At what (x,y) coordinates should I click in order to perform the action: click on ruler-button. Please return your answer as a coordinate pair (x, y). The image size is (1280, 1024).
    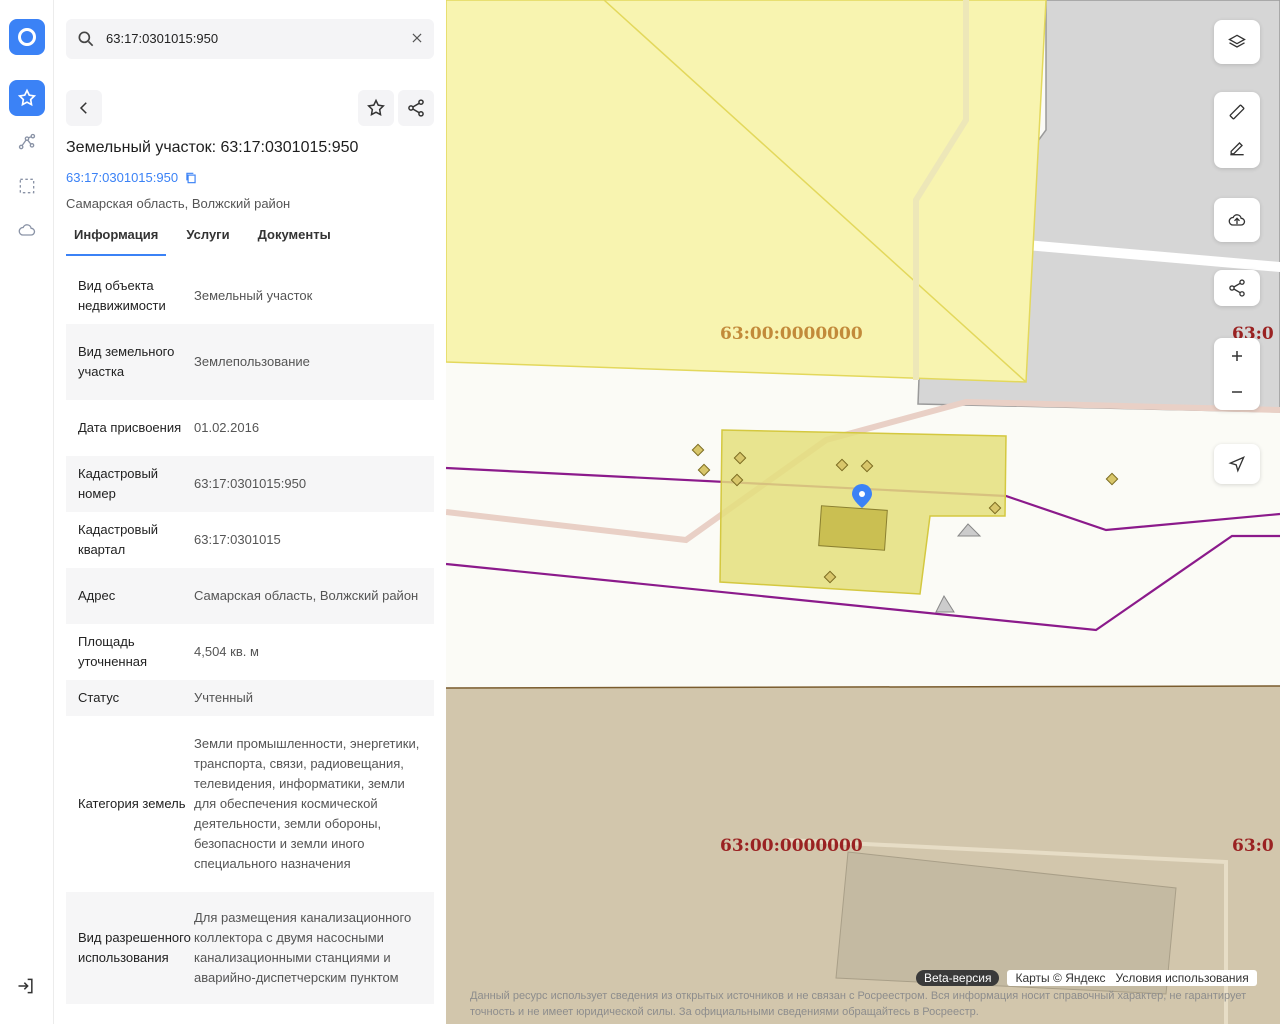
    Looking at the image, I should click on (1237, 112).